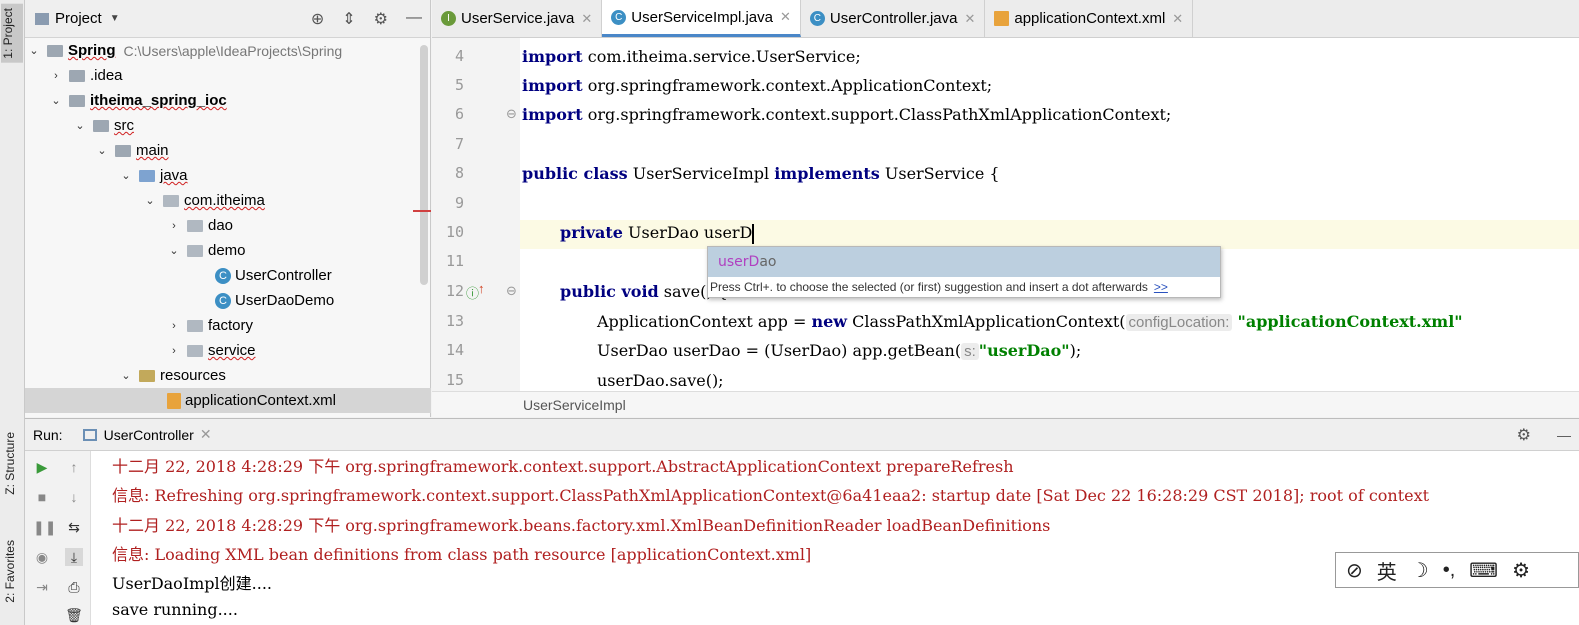 The height and width of the screenshot is (625, 1579). Describe the element at coordinates (317, 19) in the screenshot. I see `locate-icon: ⊕` at that location.